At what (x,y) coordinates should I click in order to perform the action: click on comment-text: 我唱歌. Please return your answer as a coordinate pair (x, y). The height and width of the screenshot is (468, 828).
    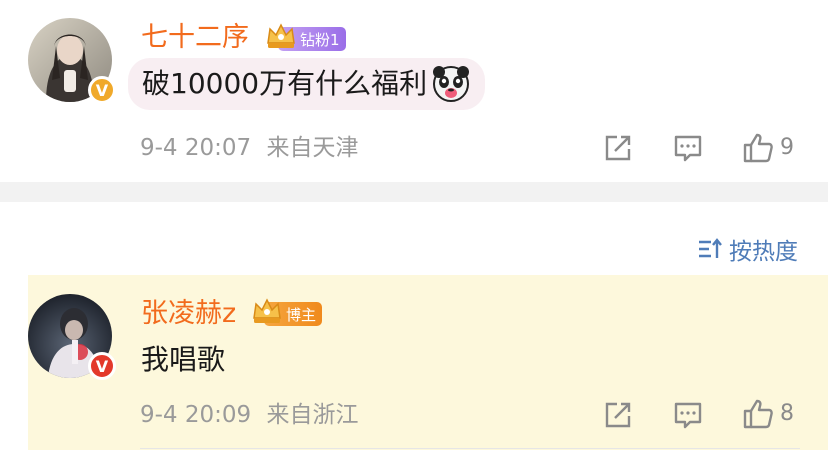
    Looking at the image, I should click on (183, 359).